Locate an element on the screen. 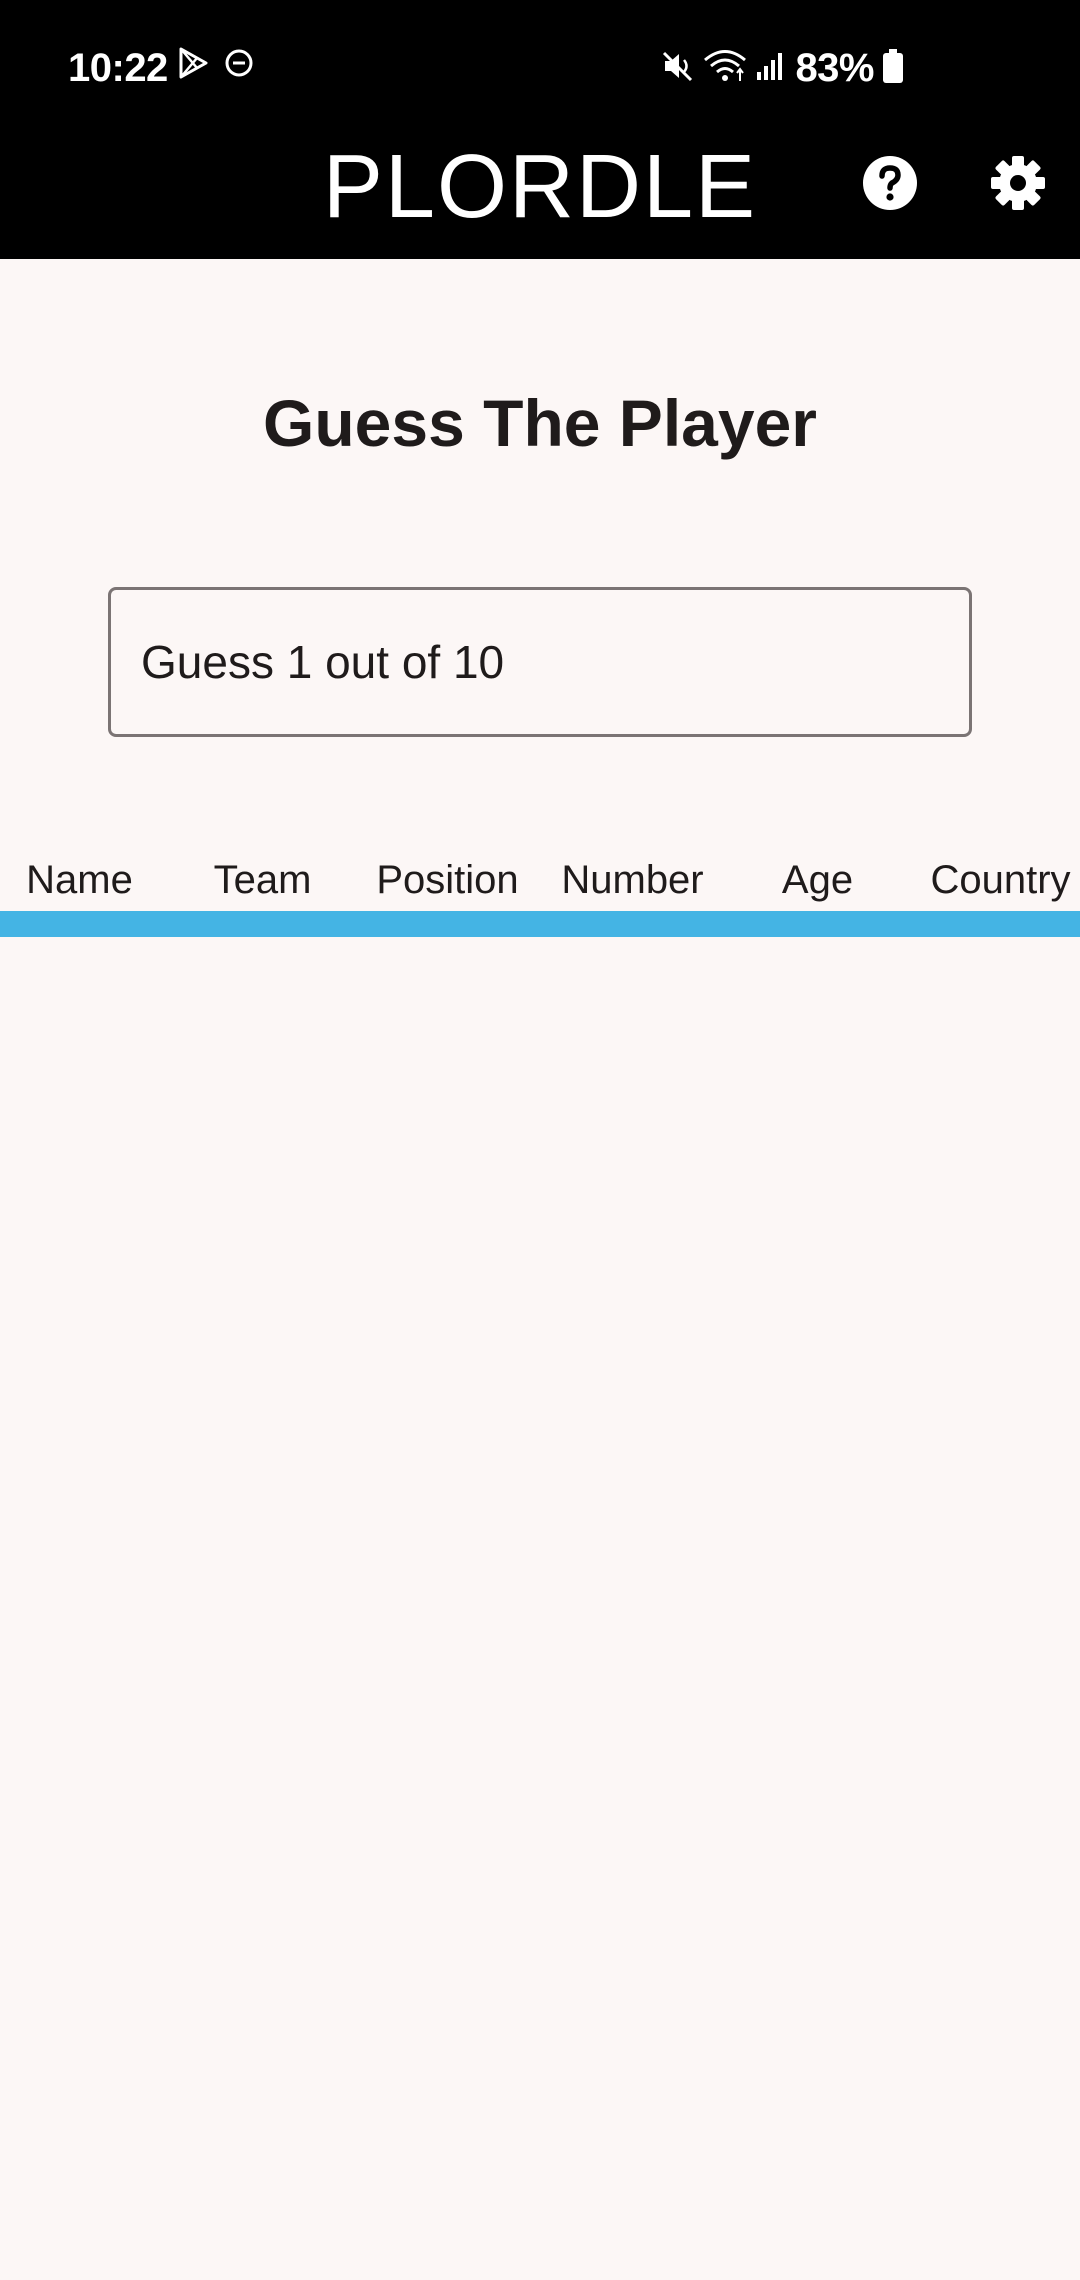  table-divider is located at coordinates (540, 924).